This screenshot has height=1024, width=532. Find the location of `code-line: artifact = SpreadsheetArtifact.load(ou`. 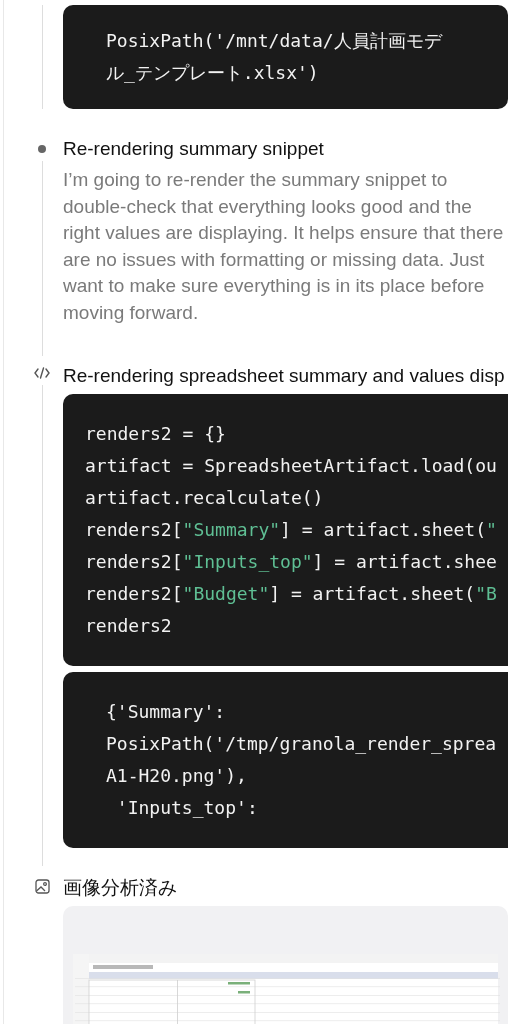

code-line: artifact = SpreadsheetArtifact.load(ou is located at coordinates (291, 466).